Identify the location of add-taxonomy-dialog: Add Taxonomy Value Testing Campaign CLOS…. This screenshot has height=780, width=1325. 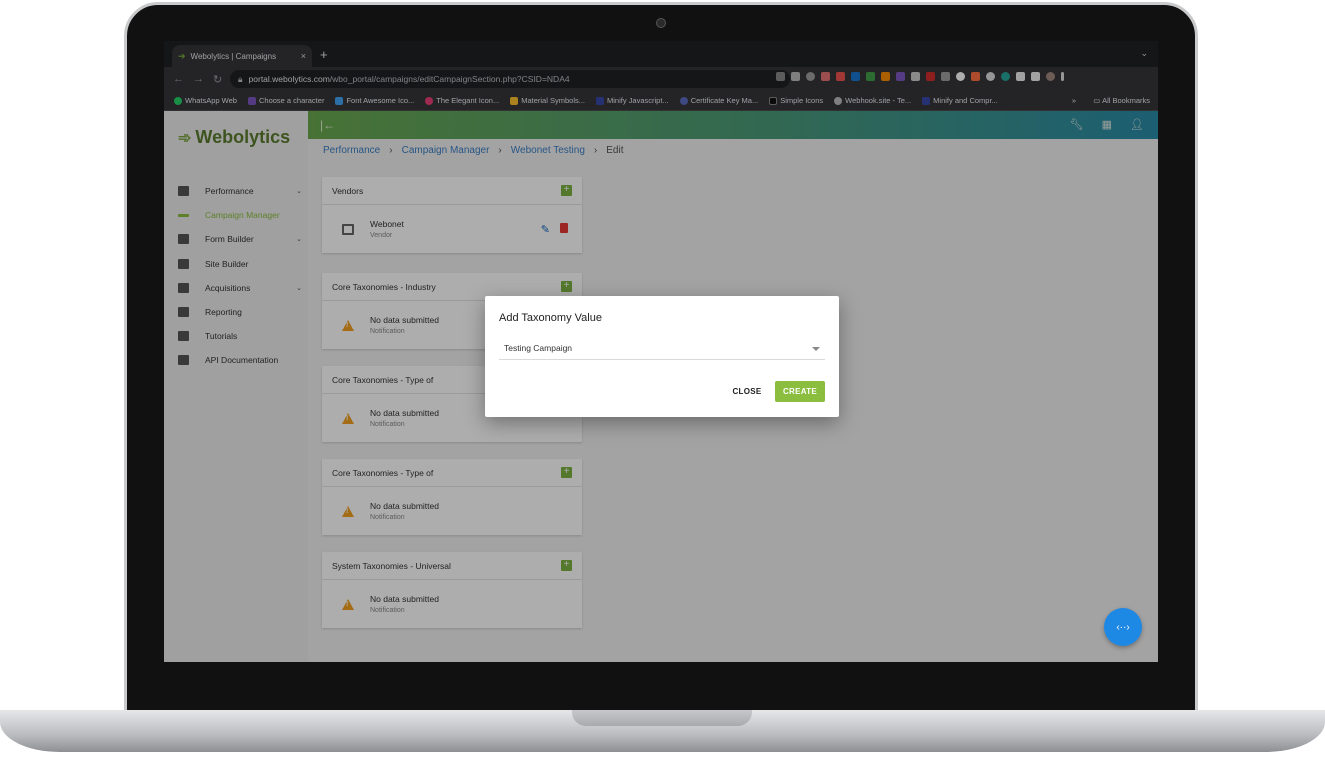
(662, 356).